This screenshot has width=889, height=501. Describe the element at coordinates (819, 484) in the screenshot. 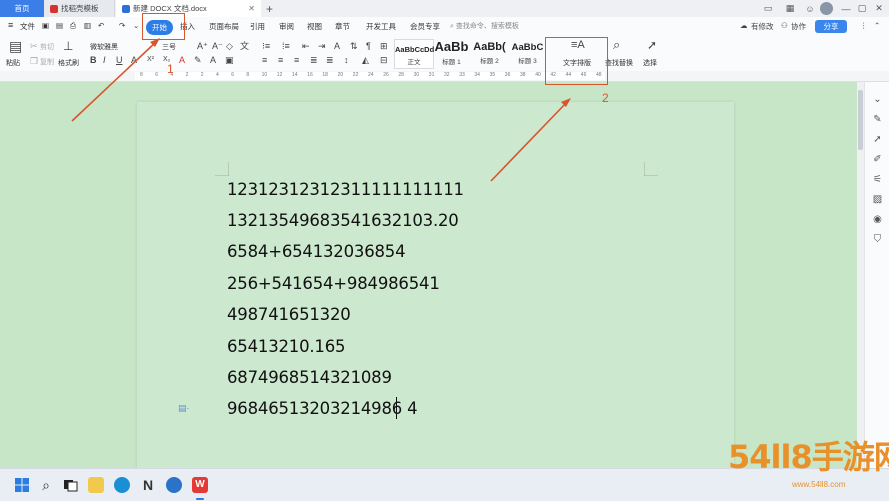

I see `watermark-url: www.54ll8.com` at that location.